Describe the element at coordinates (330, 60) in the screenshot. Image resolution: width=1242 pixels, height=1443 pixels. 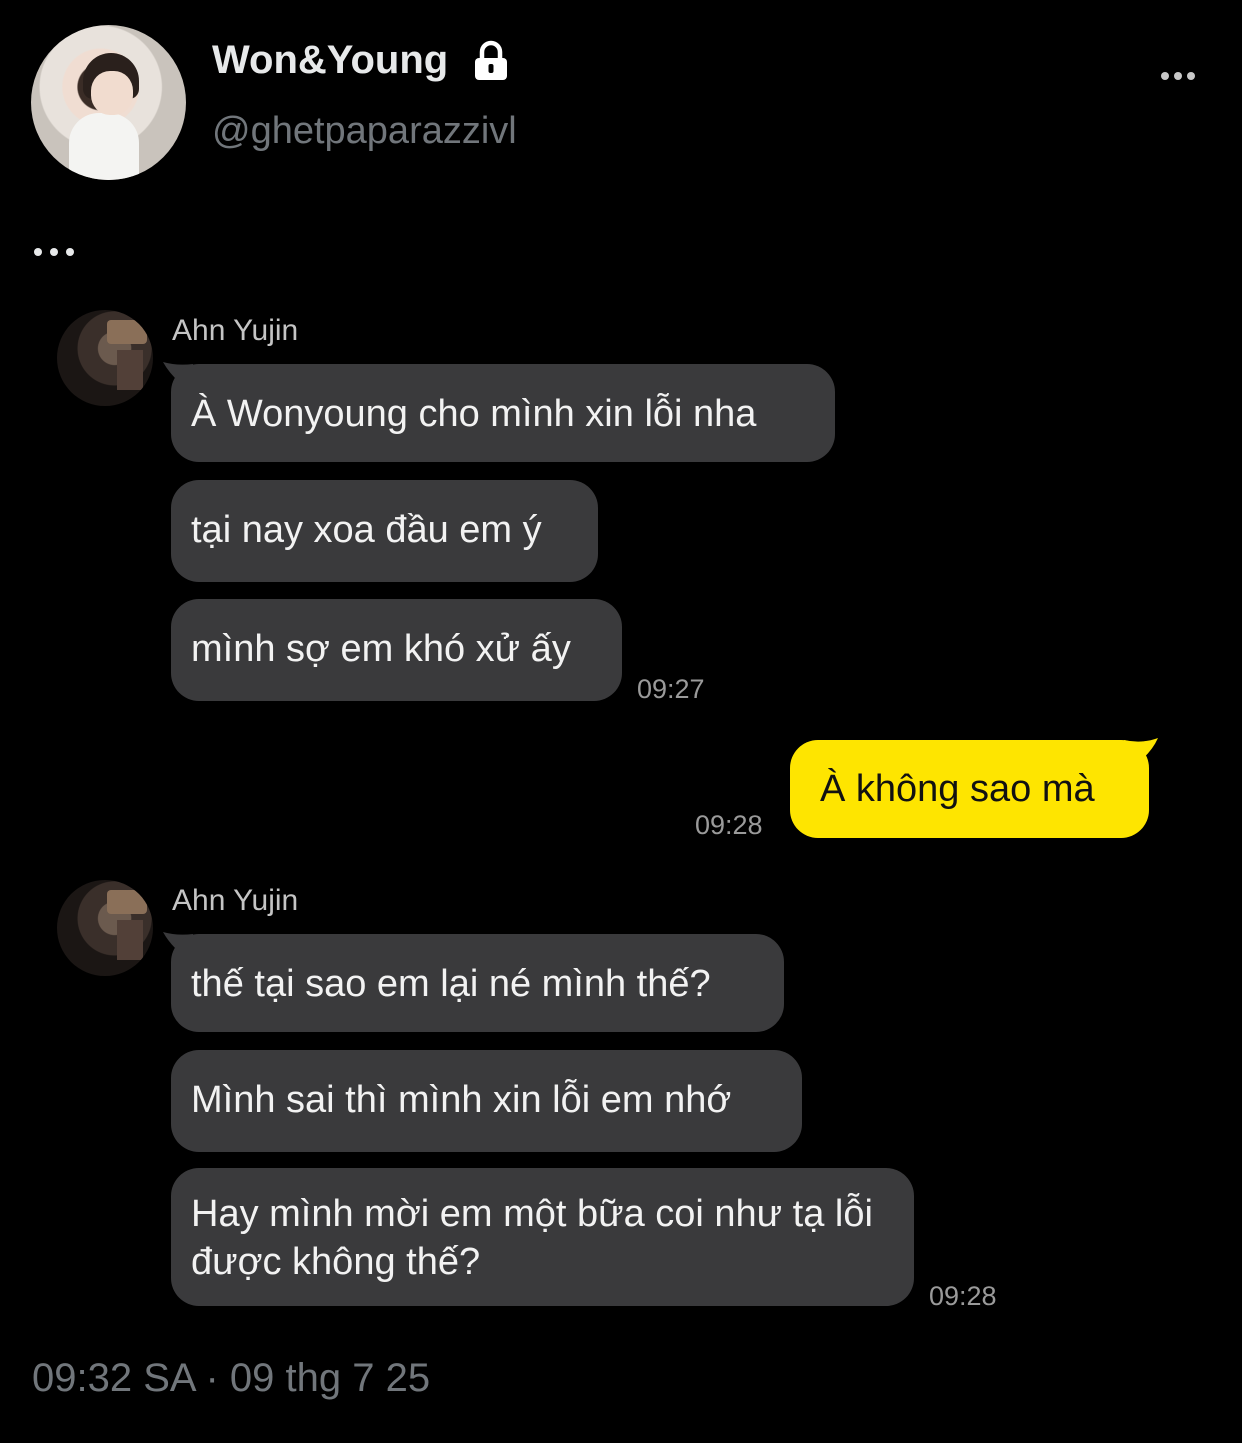
I see `display-name: Won&Young` at that location.